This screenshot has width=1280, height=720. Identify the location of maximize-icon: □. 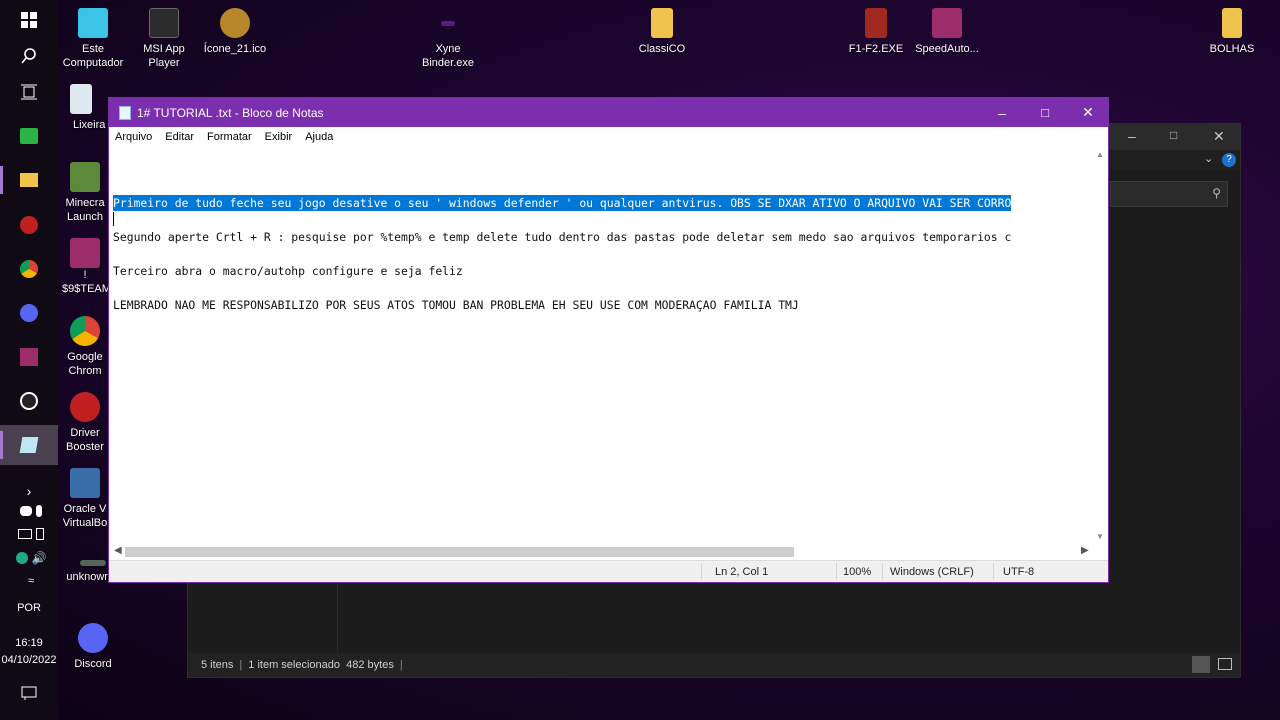
(1173, 135).